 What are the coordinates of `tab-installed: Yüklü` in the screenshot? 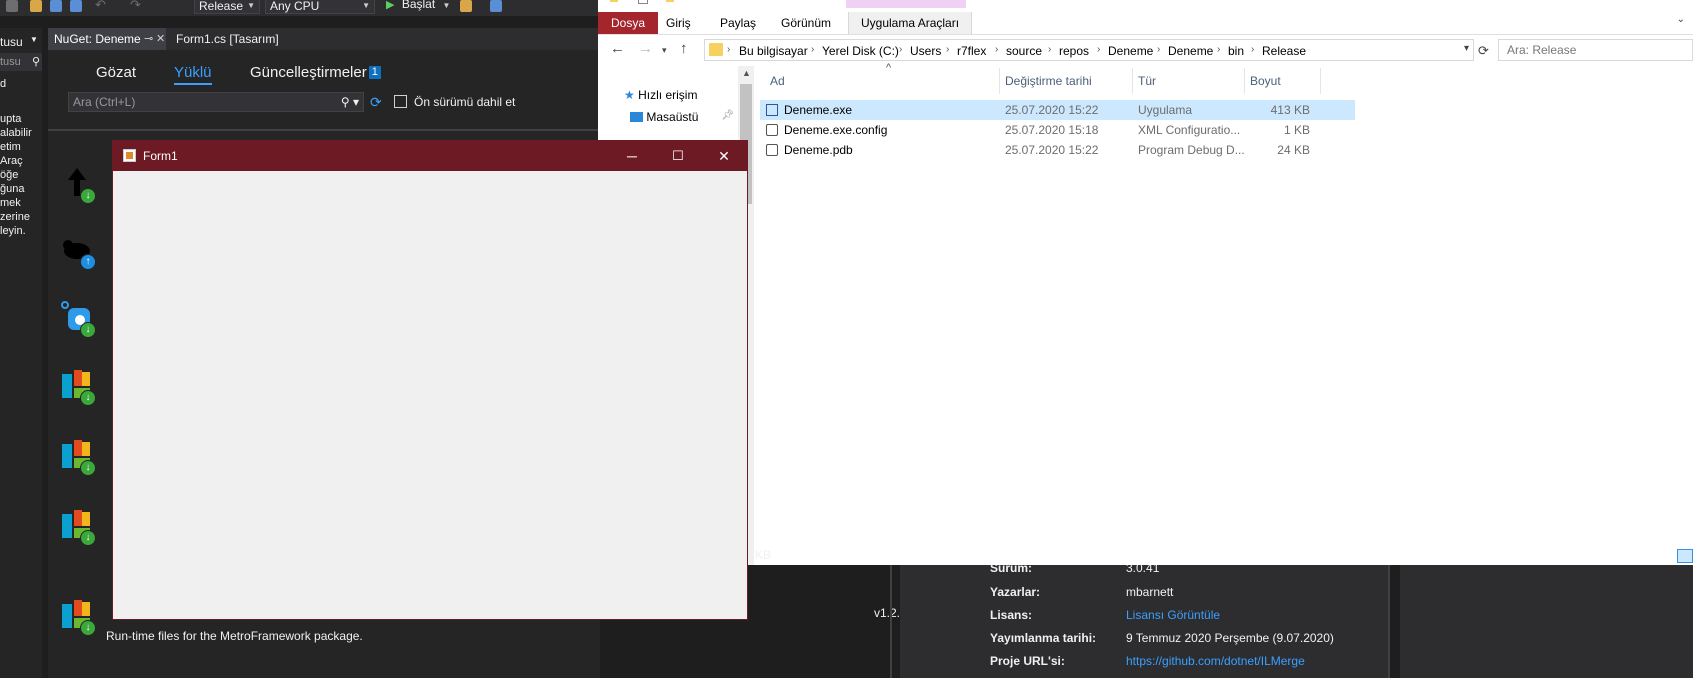 It's located at (193, 74).